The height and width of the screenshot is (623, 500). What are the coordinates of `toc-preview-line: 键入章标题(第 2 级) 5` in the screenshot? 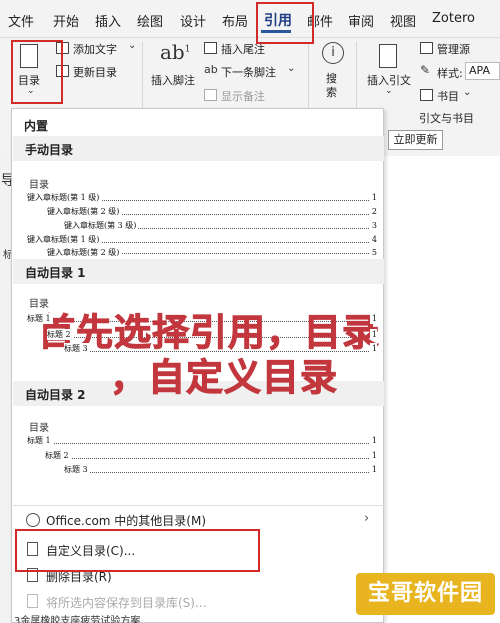 It's located at (212, 251).